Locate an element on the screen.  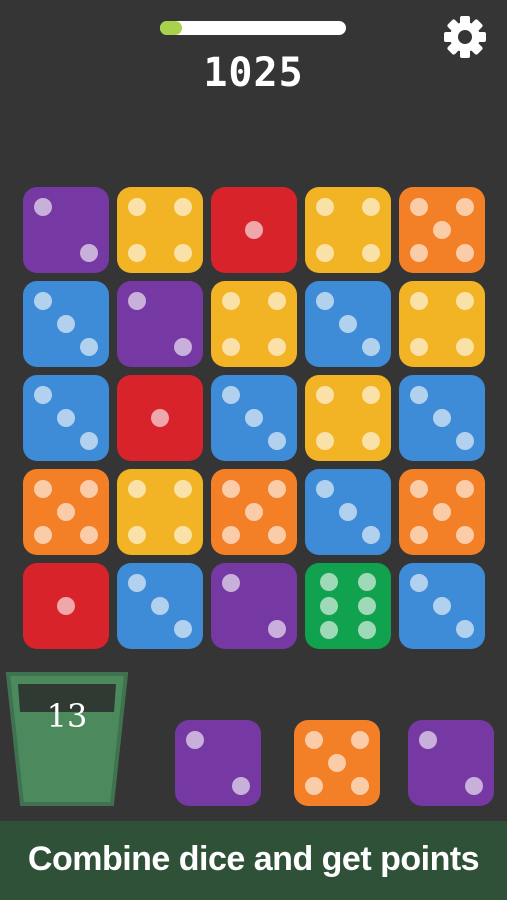
score-counter: 1025 is located at coordinates (253, 73).